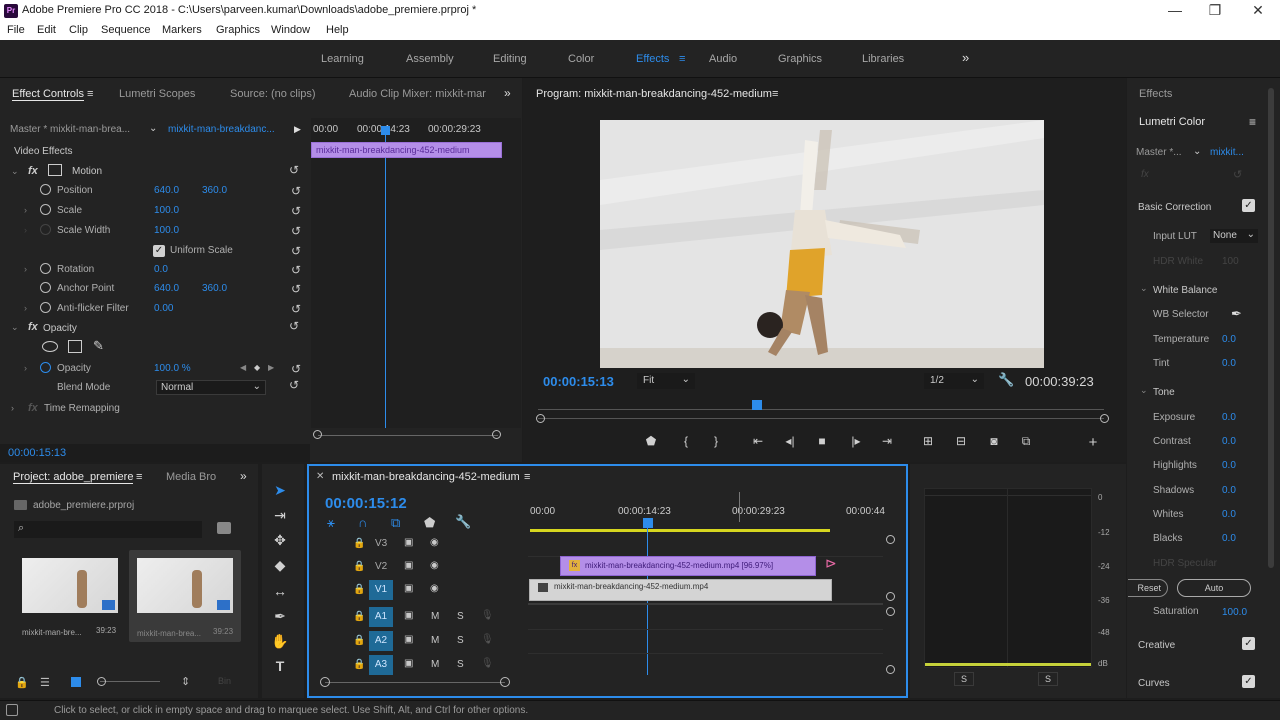 The width and height of the screenshot is (1280, 720). I want to click on solo-left-button: S, so click(964, 679).